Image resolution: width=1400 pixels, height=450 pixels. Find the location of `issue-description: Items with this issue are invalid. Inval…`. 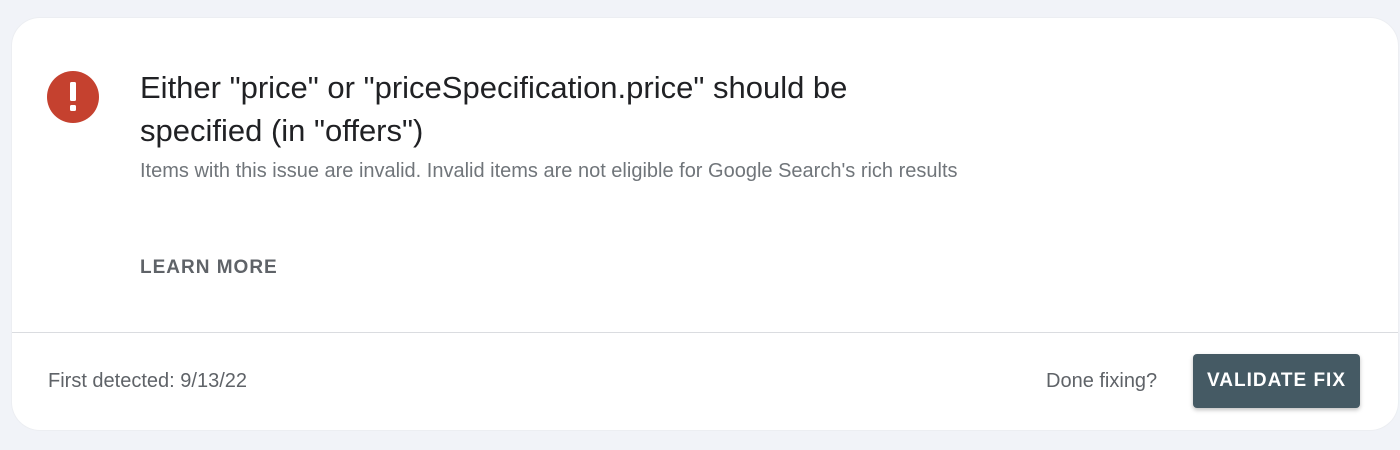

issue-description: Items with this issue are invalid. Inval… is located at coordinates (549, 171).